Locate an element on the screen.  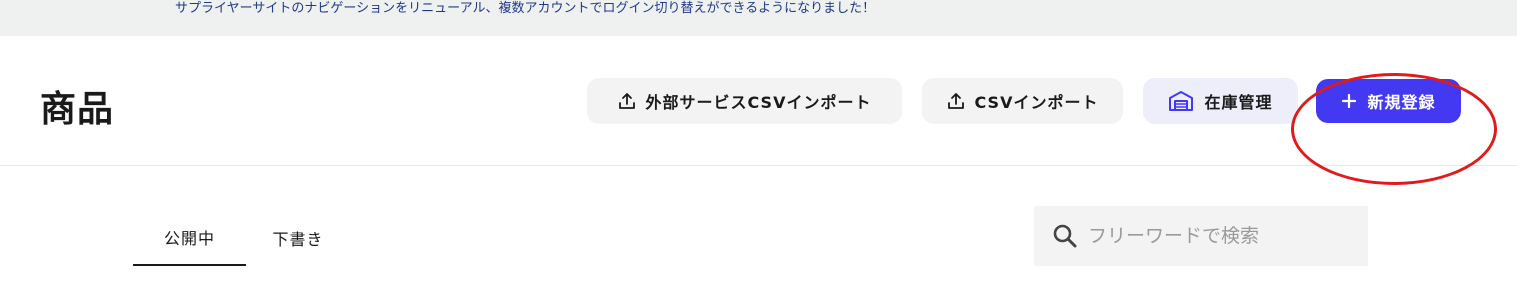
external-csv-import-label: 外部サービスCSVインポート is located at coordinates (758, 102).